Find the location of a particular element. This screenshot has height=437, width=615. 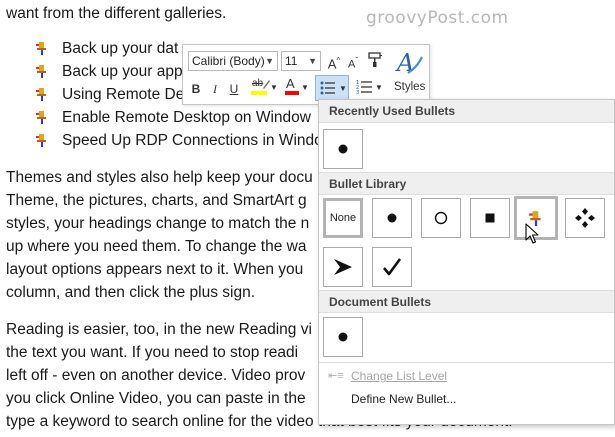

bullets-button: ▼ is located at coordinates (332, 88).